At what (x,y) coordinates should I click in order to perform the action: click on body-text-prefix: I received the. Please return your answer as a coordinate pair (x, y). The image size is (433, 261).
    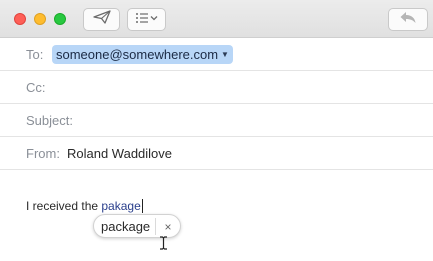
    Looking at the image, I should click on (64, 206).